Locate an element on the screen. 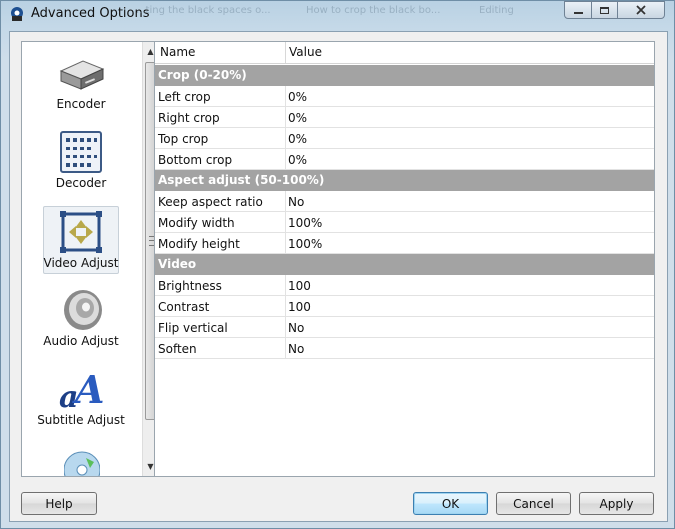  window-title: Advanced Options is located at coordinates (90, 13).